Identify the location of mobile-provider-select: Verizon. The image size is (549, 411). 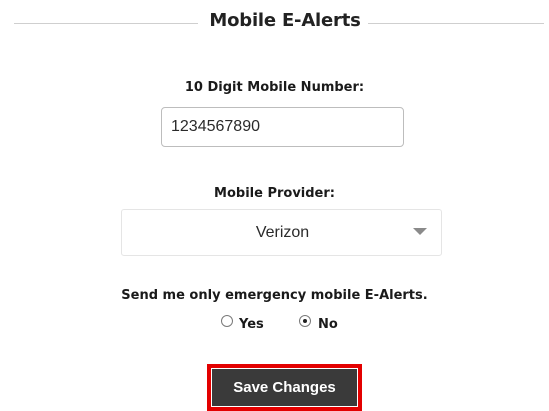
(281, 232).